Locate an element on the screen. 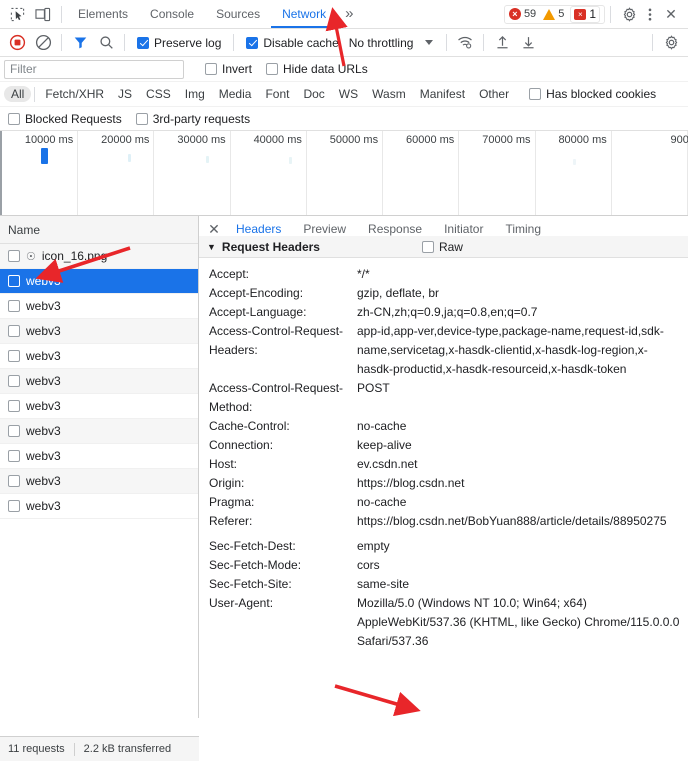 This screenshot has width=688, height=761. timeline-tick-label: 30000 ms is located at coordinates (201, 140).